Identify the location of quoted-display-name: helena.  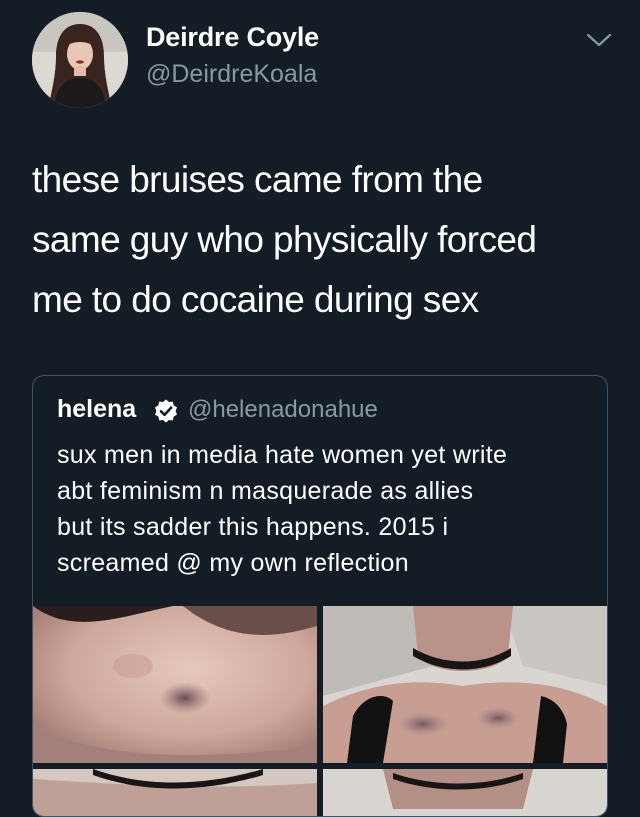
(96, 409).